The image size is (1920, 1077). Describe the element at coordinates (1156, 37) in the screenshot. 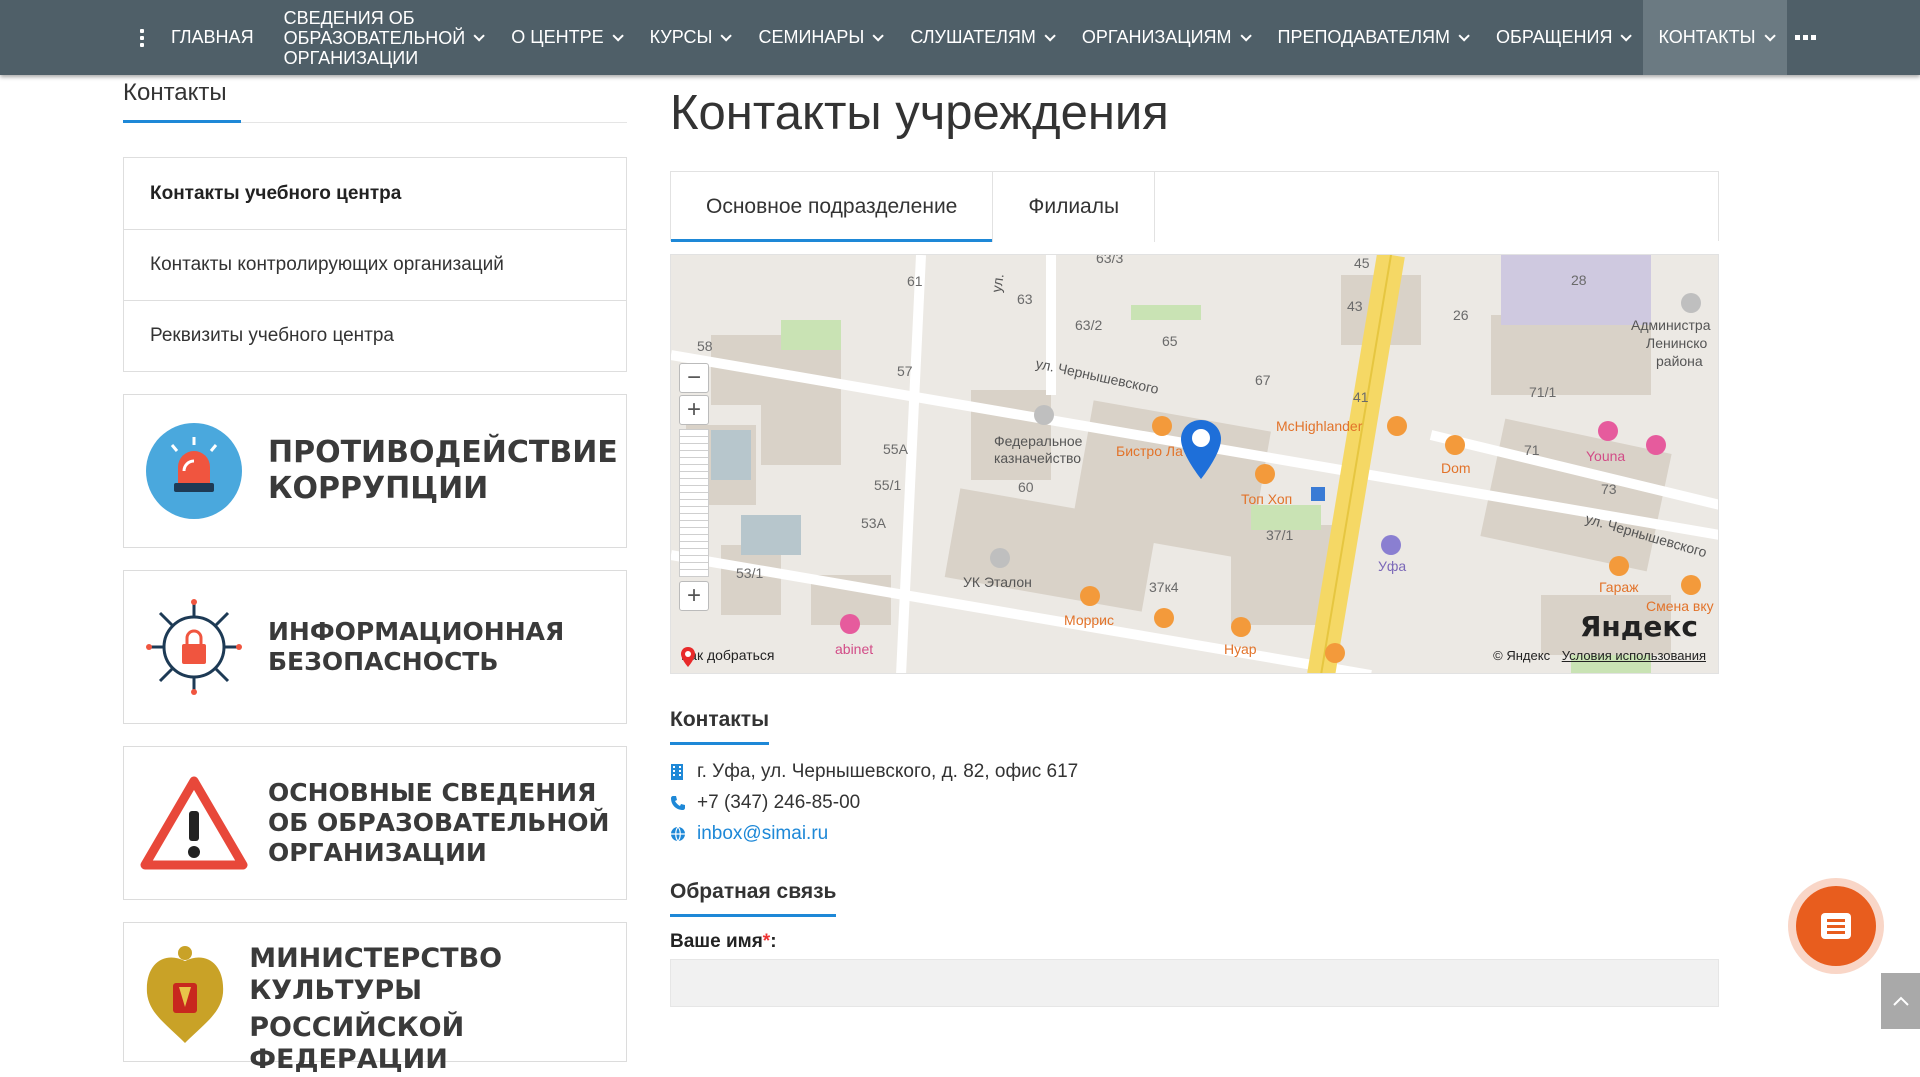

I see `nav-item-label: ОРГАНИЗАЦИЯМ` at that location.